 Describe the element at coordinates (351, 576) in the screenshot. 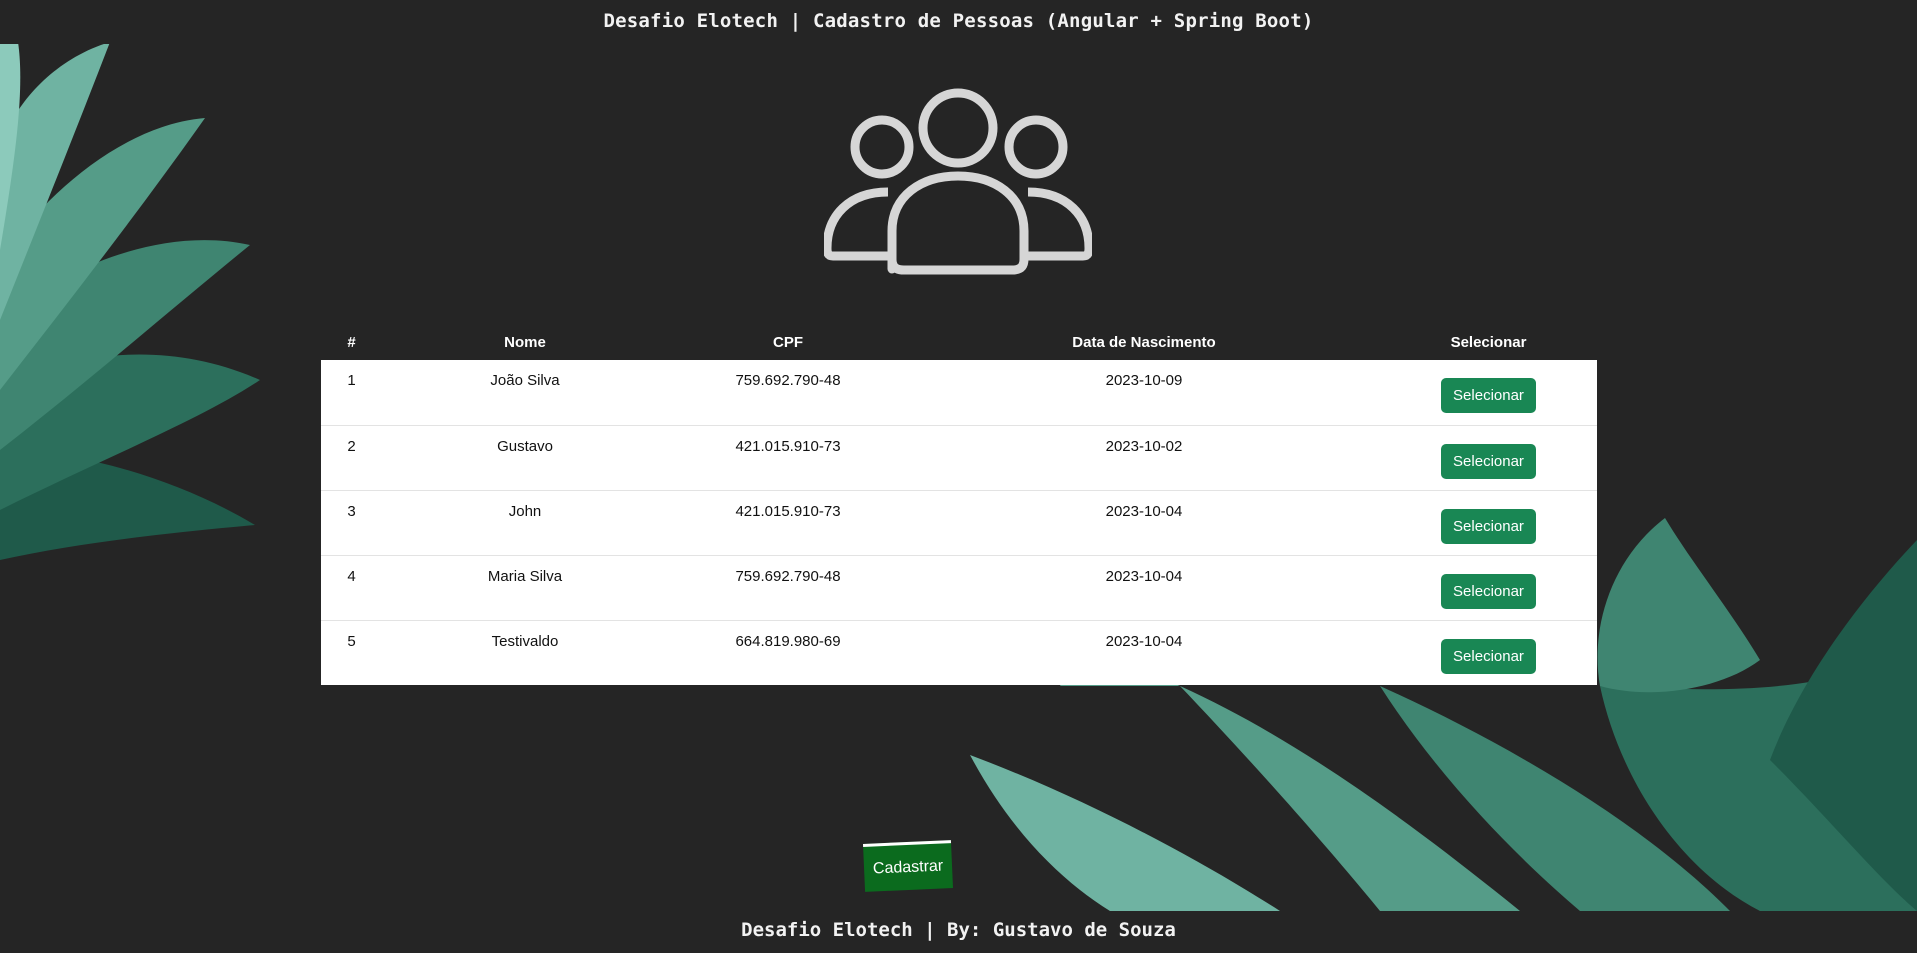

I see `cell-index: 4` at that location.